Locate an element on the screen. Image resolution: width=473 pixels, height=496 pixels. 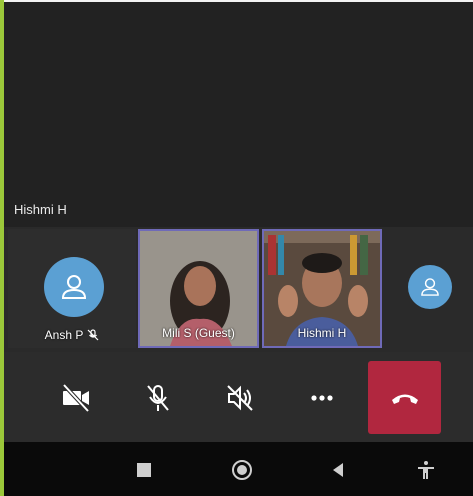
participant-tile-extra is located at coordinates (428, 288).